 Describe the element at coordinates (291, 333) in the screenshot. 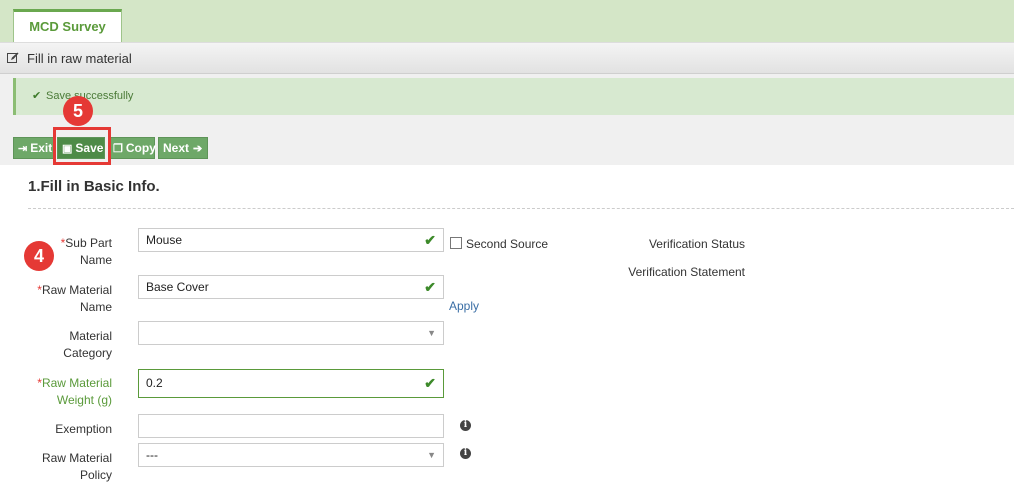

I see `material-category-select: ▼` at that location.